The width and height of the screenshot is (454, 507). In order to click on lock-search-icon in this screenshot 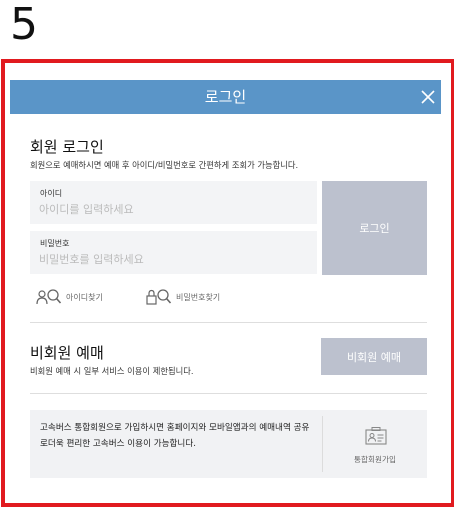, I will do `click(159, 297)`.